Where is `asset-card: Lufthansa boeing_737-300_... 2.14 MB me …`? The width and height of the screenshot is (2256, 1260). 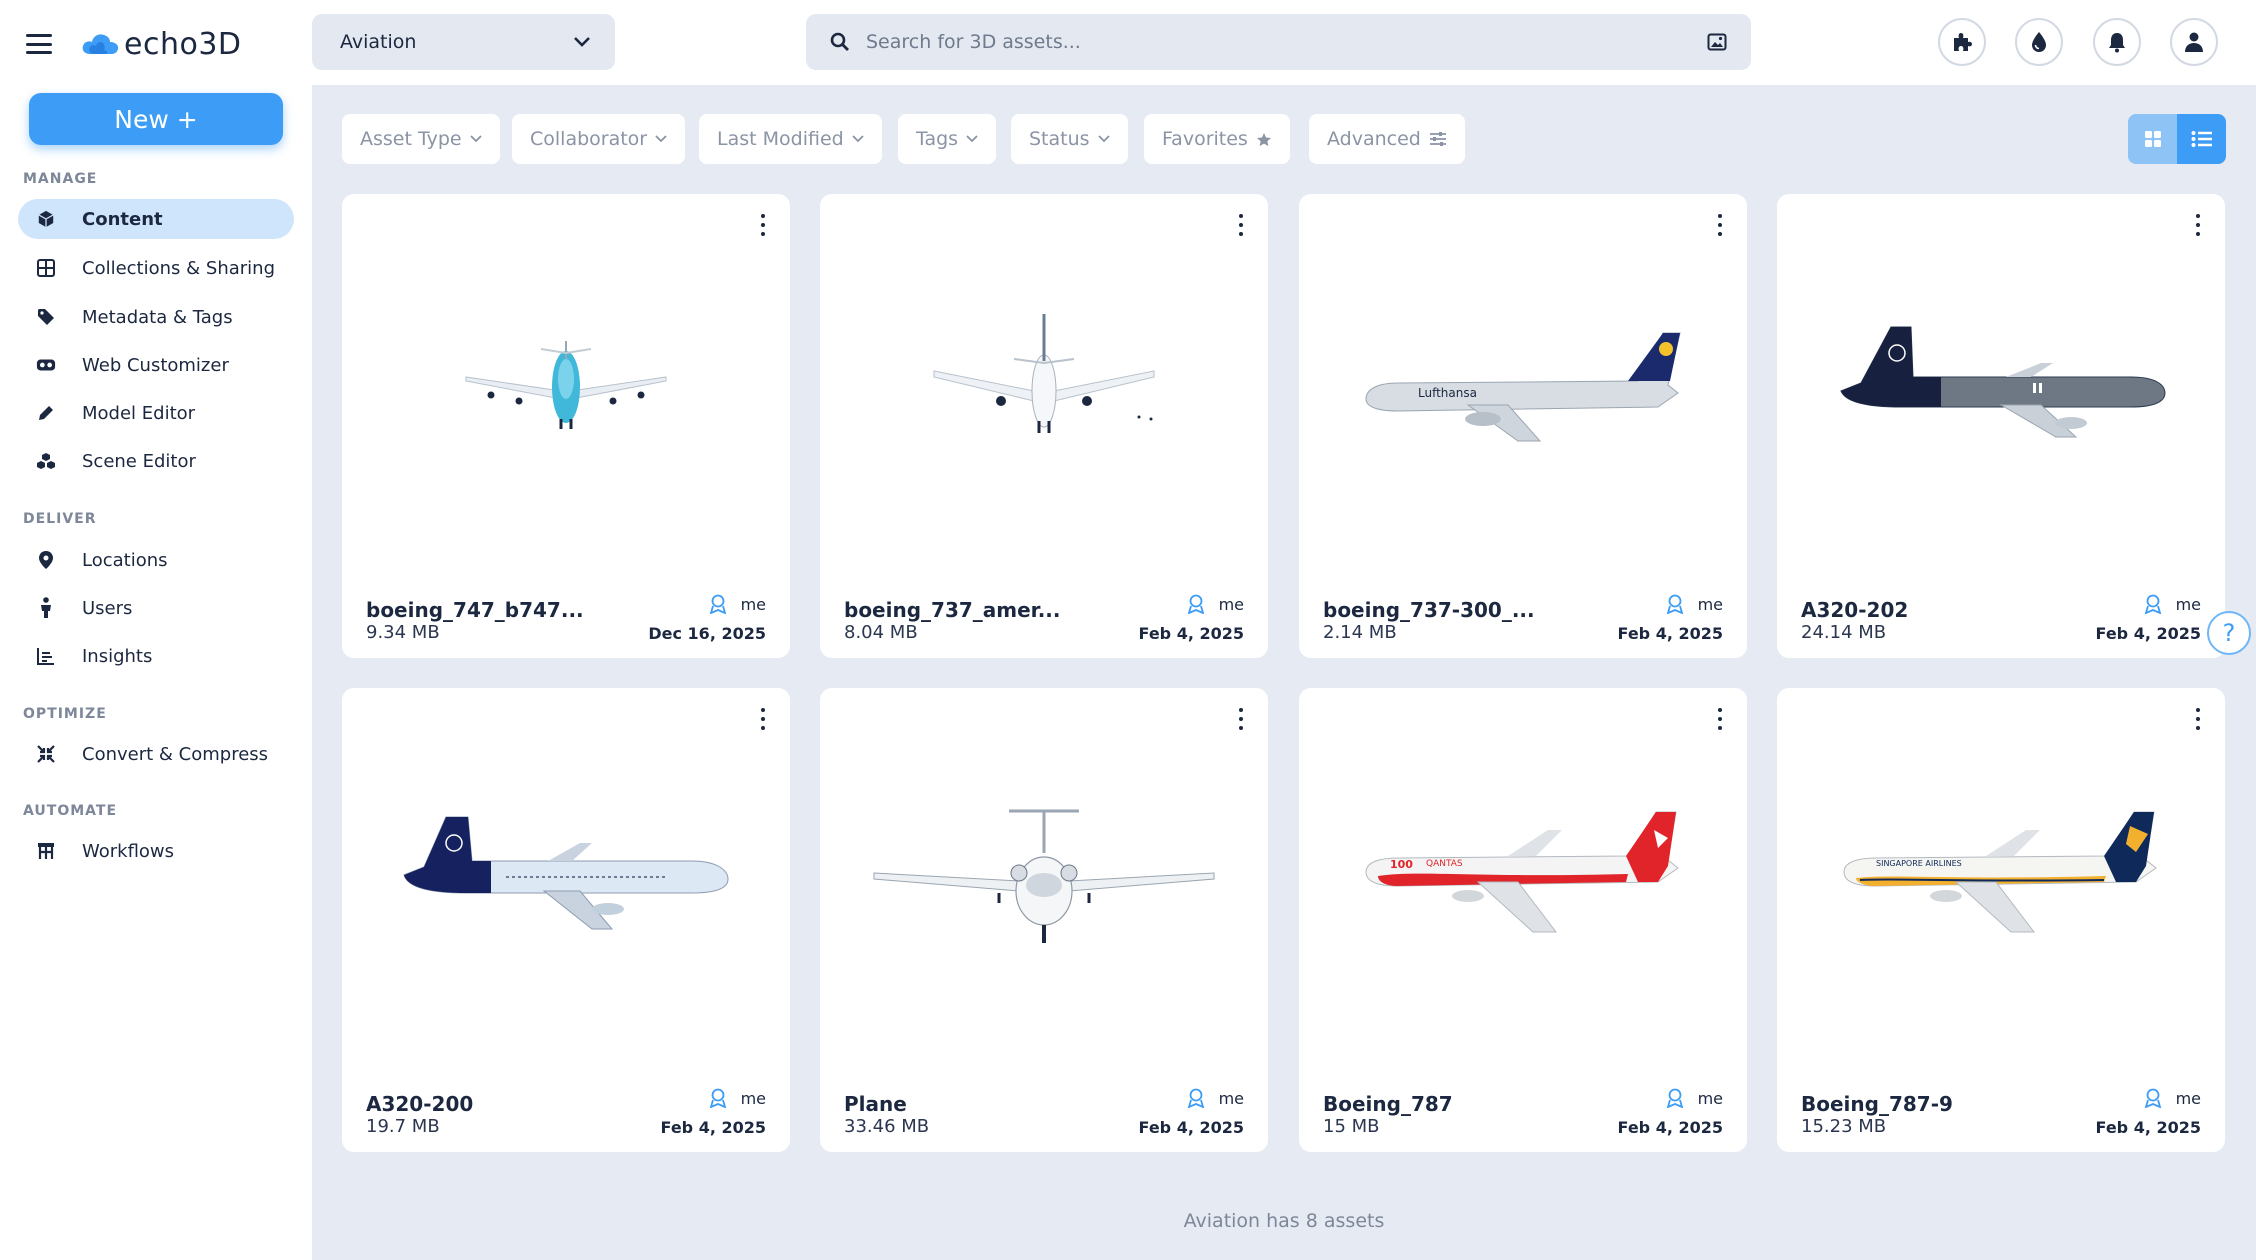 asset-card: Lufthansa boeing_737-300_... 2.14 MB me … is located at coordinates (1523, 426).